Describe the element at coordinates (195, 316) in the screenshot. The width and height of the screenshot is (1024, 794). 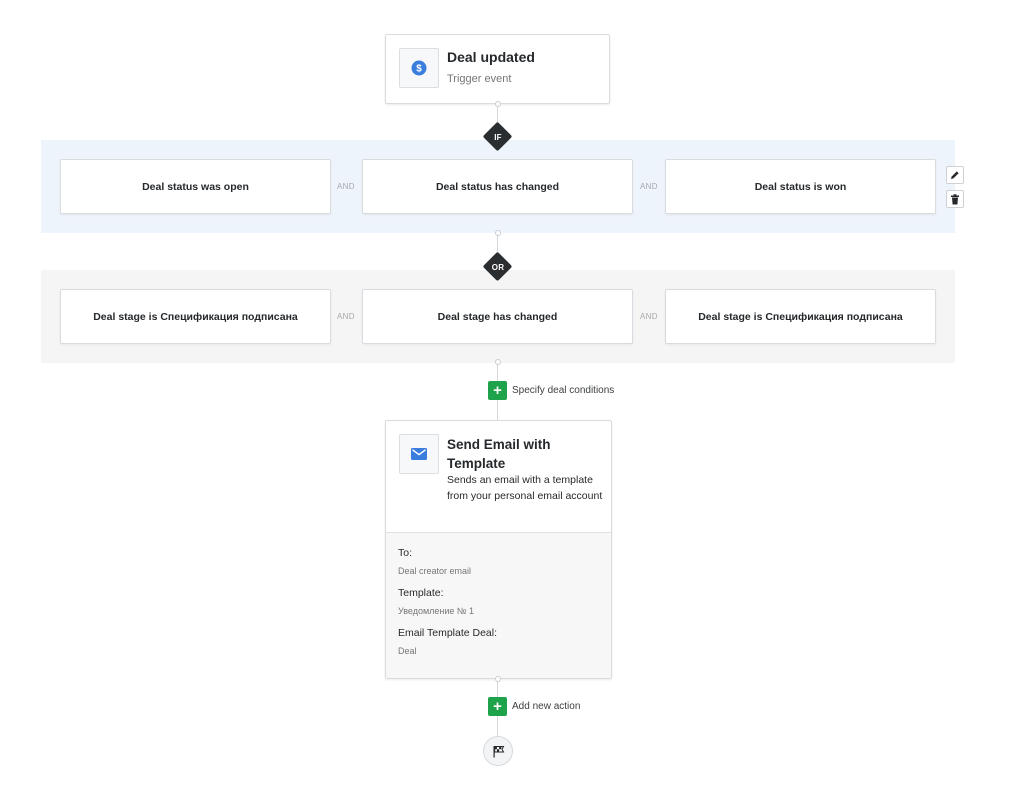
I see `or-condition-1: Deal stage is Спецификация подписана` at that location.